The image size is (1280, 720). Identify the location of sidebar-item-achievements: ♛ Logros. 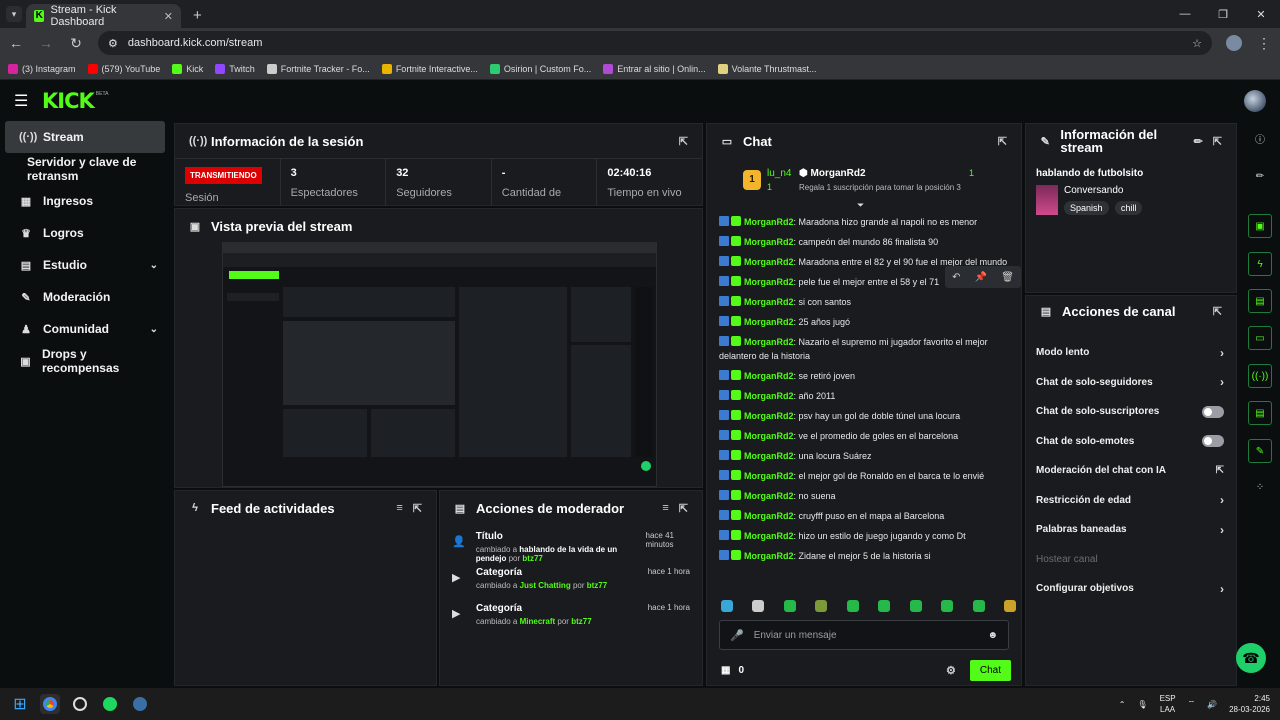
(88, 233).